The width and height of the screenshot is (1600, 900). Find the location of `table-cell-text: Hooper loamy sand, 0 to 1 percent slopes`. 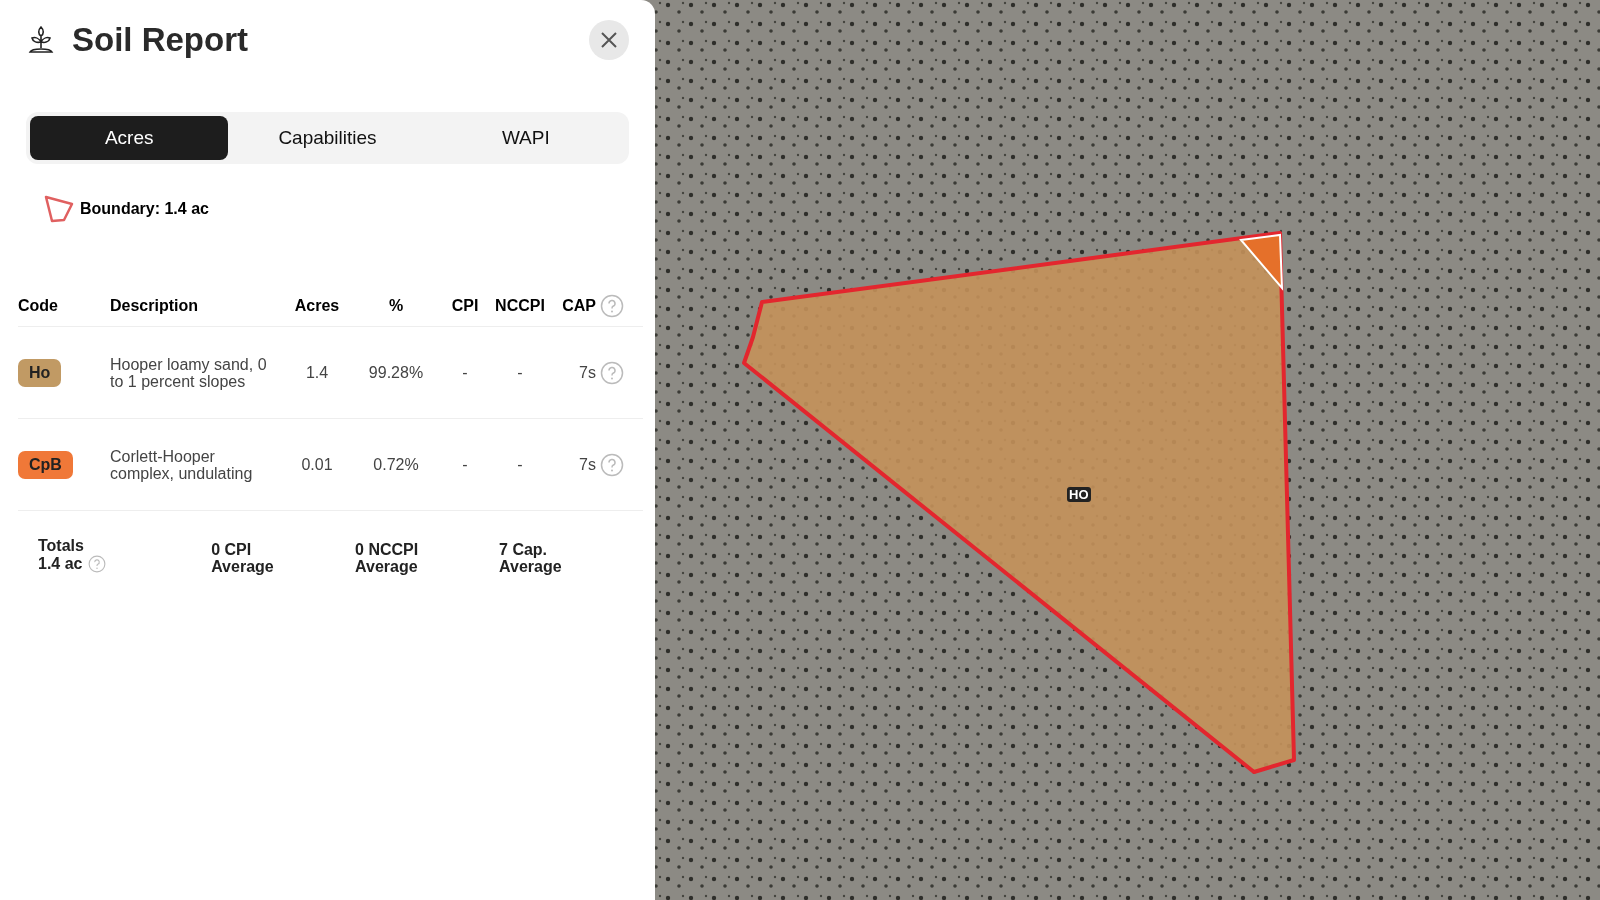

table-cell-text: Hooper loamy sand, 0 to 1 percent slopes is located at coordinates (189, 372).